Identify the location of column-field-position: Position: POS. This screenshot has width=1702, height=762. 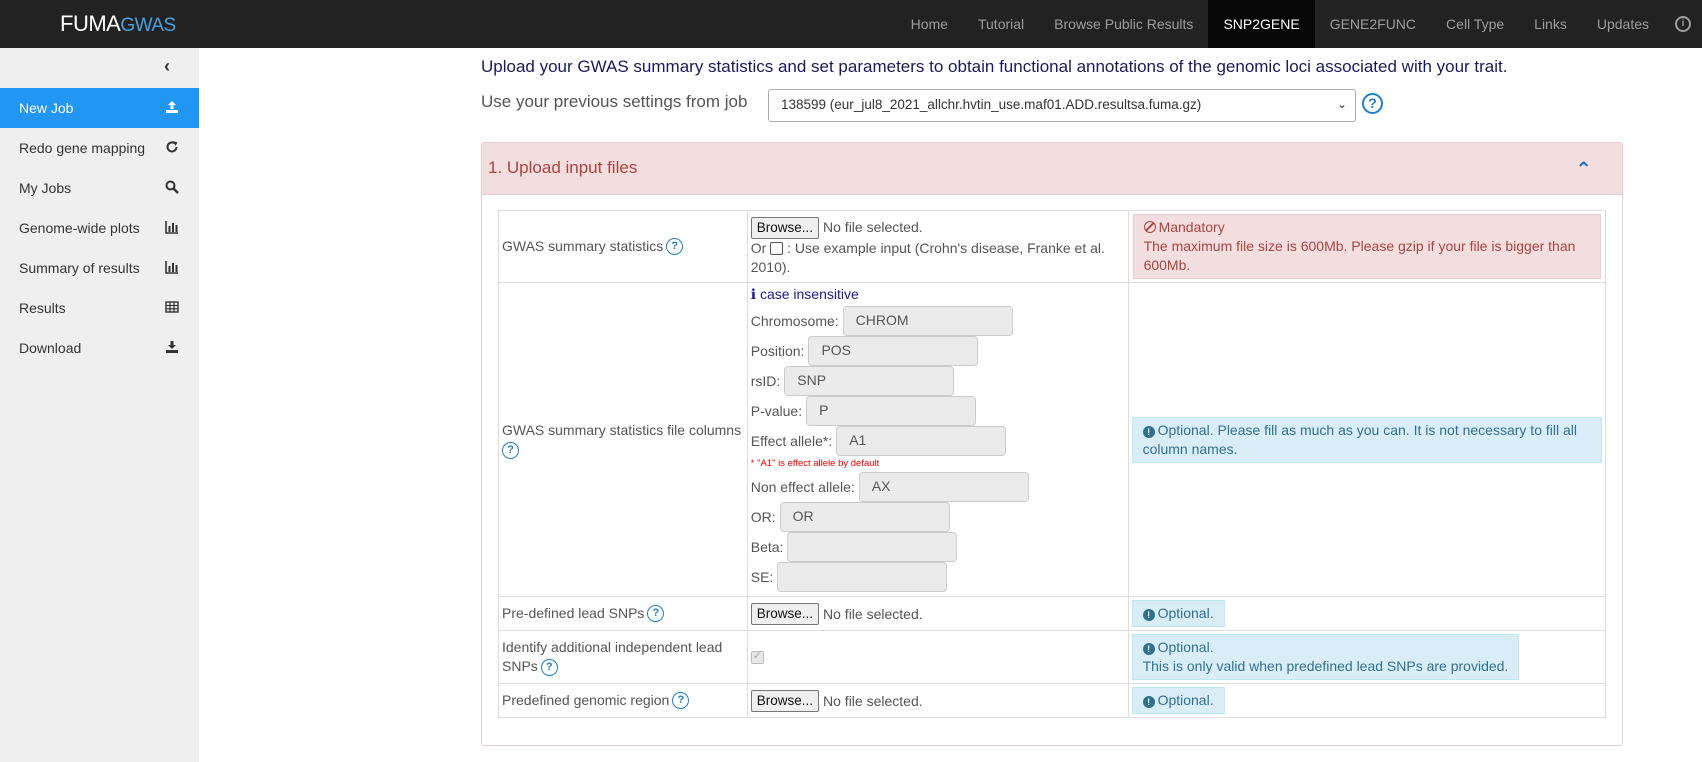
(938, 351).